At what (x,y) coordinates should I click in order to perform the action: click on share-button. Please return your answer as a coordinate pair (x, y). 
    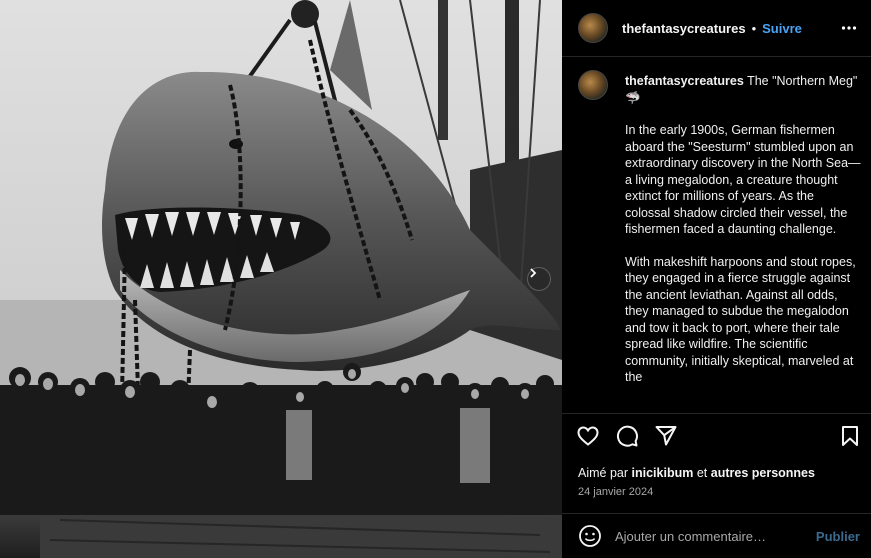
    Looking at the image, I should click on (667, 437).